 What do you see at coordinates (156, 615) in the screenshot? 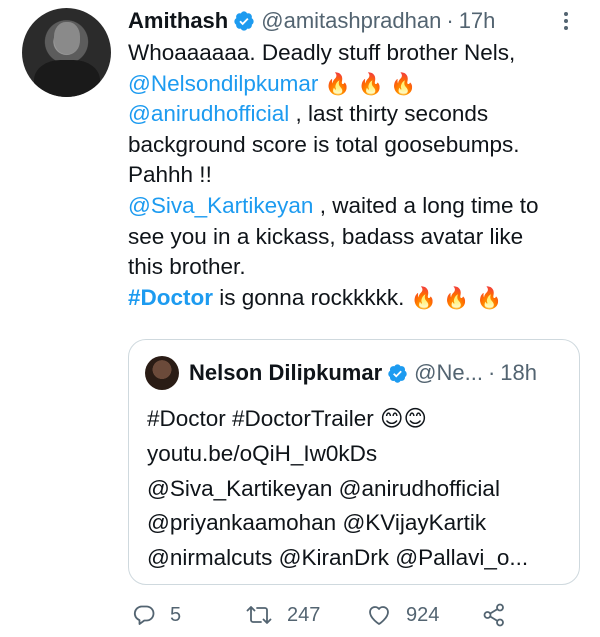
I see `reply-button: 5` at bounding box center [156, 615].